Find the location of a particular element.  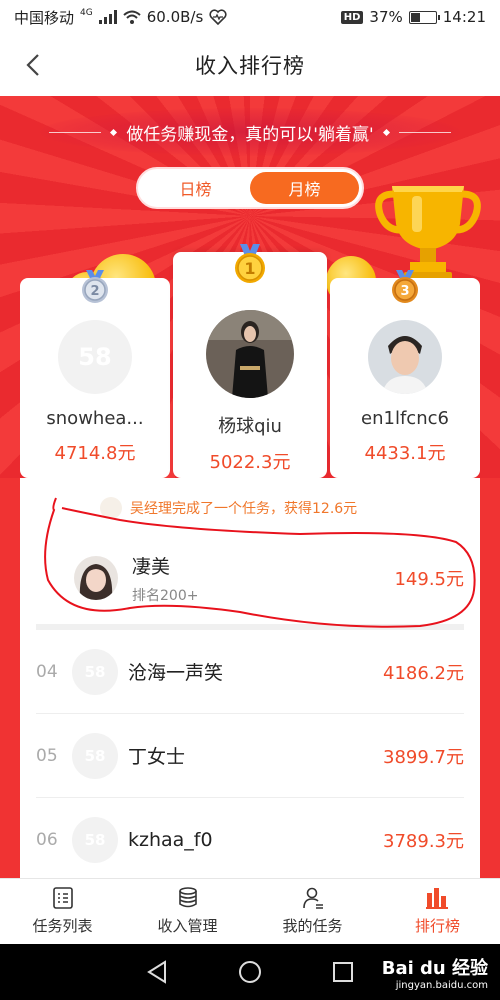

chevron-left-icon is located at coordinates (32, 65).